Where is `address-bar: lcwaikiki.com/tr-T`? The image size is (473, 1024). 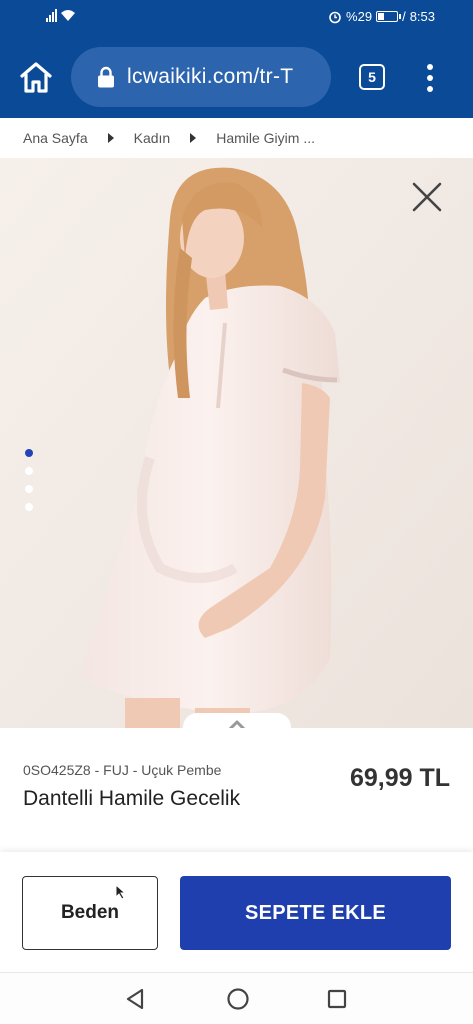
address-bar: lcwaikiki.com/tr-T is located at coordinates (201, 77).